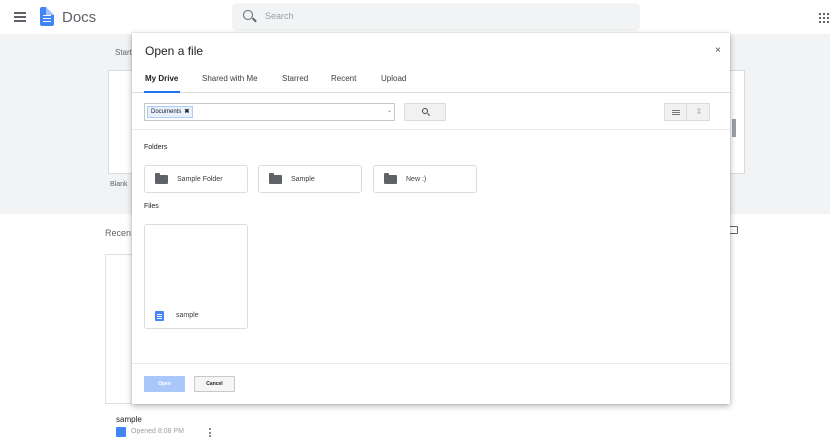 The height and width of the screenshot is (437, 830). I want to click on list-view-icon, so click(676, 112).